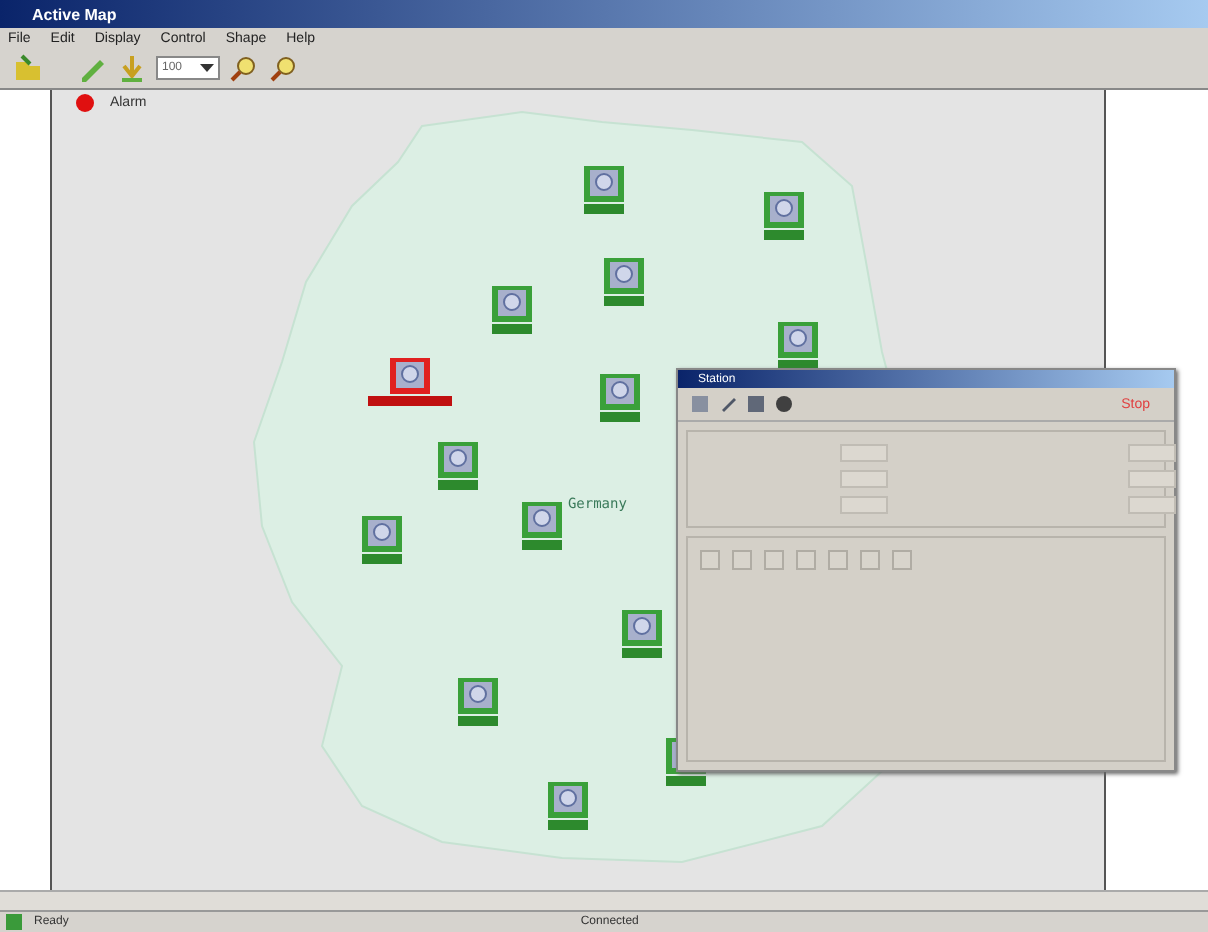  Describe the element at coordinates (207, 68) in the screenshot. I see `dropdown-arrow-icon` at that location.